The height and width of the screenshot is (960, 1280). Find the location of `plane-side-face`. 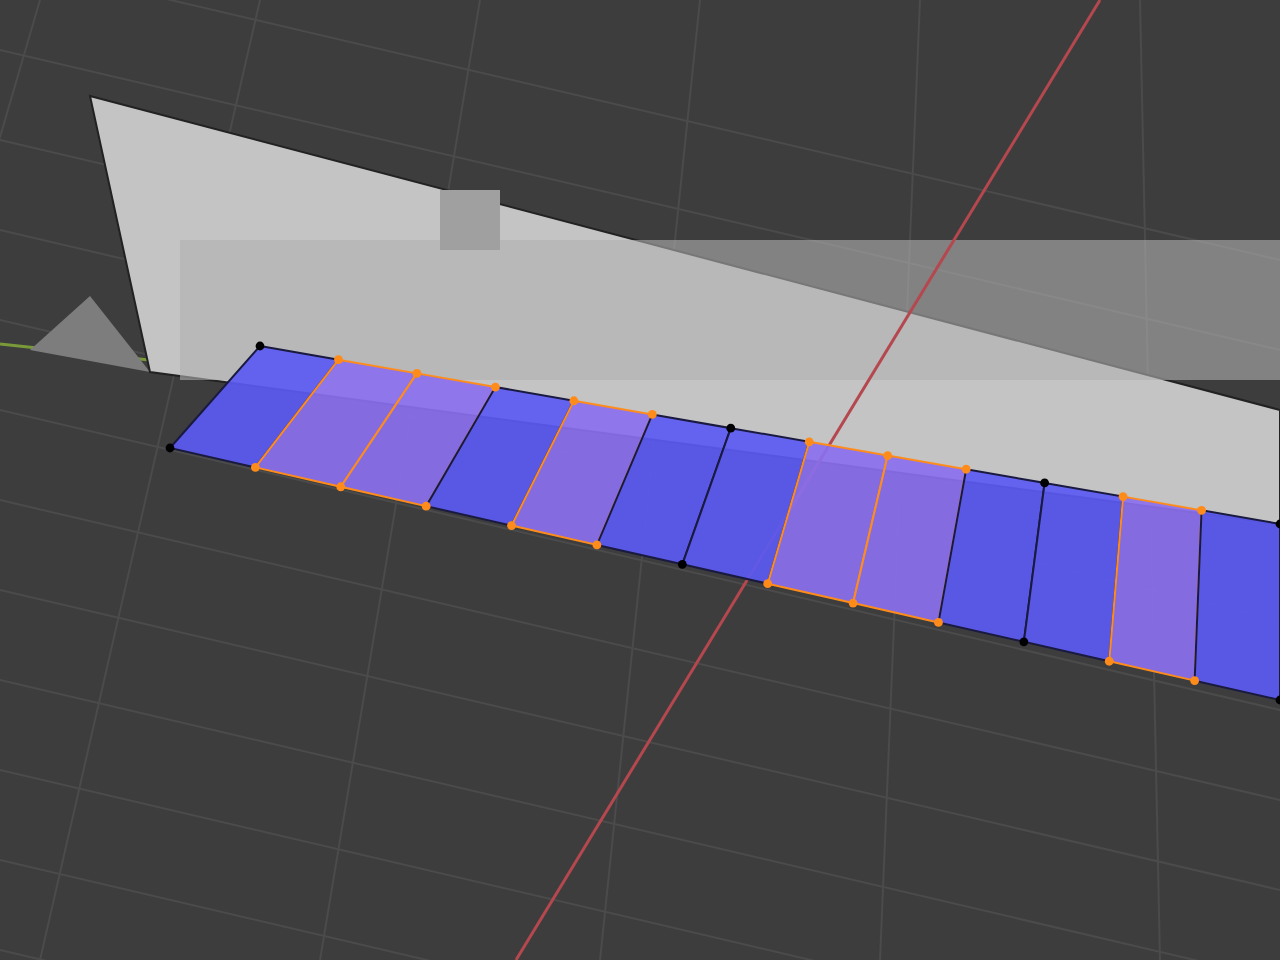

plane-side-face is located at coordinates (90, 334).